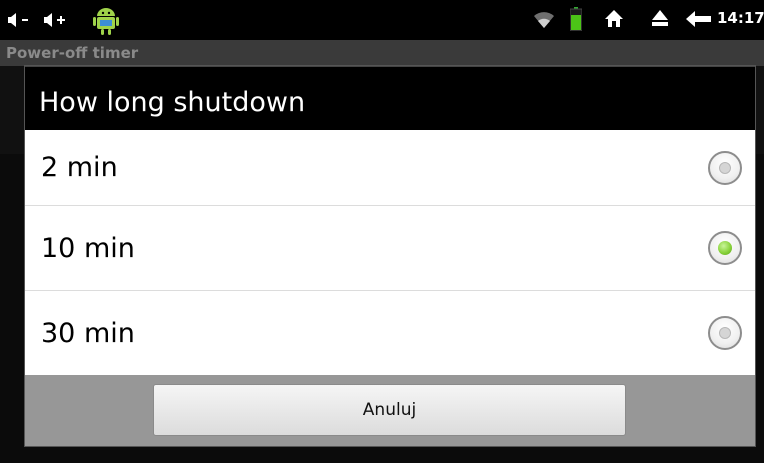 This screenshot has width=764, height=463. I want to click on dialog-footer: Anuluj, so click(390, 410).